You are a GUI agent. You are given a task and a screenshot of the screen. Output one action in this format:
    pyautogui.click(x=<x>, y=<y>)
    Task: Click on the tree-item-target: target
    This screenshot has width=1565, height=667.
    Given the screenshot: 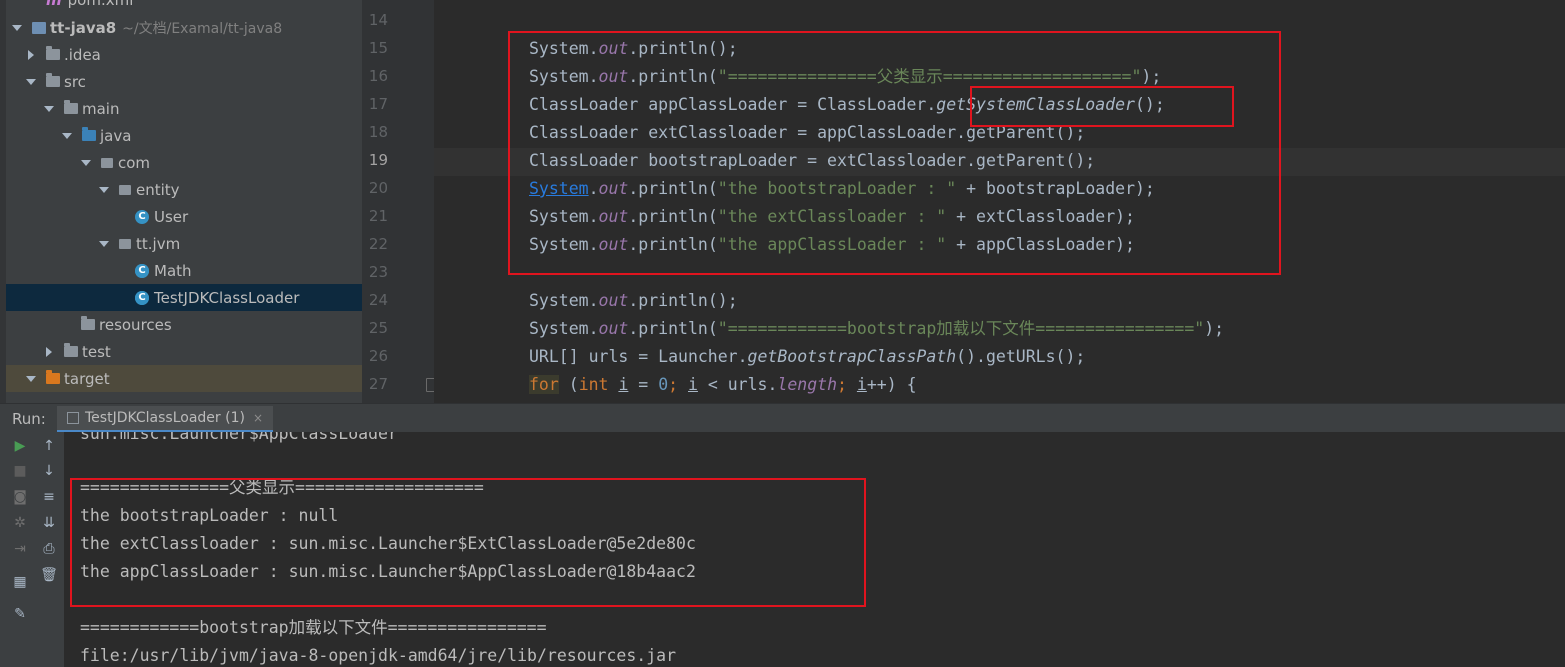 What is the action you would take?
    pyautogui.click(x=184, y=378)
    